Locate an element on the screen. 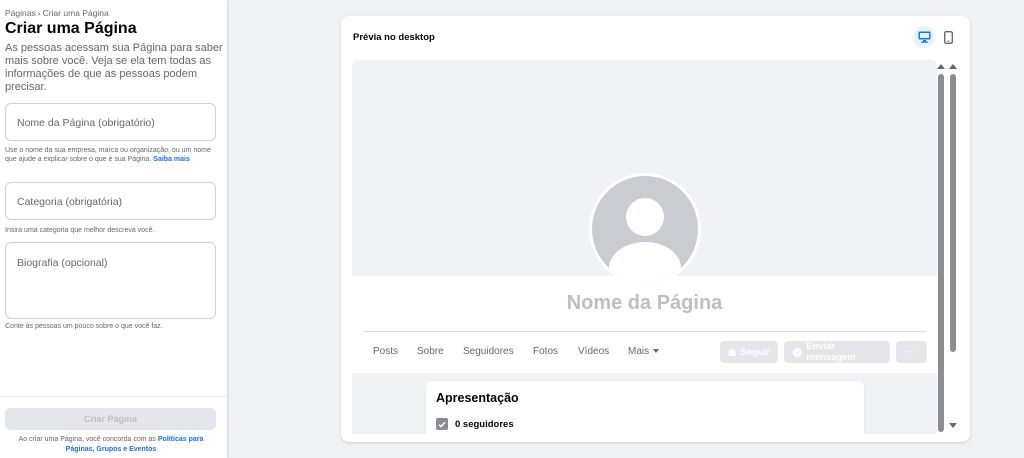 This screenshot has width=1024, height=458. default-avatar-icon is located at coordinates (645, 240).